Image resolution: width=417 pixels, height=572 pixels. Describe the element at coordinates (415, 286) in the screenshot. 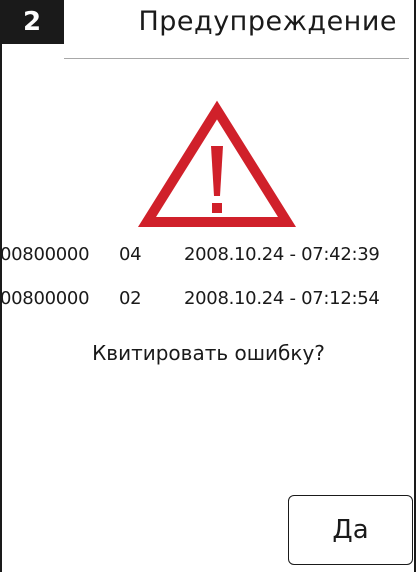

I see `screen-right-border` at that location.